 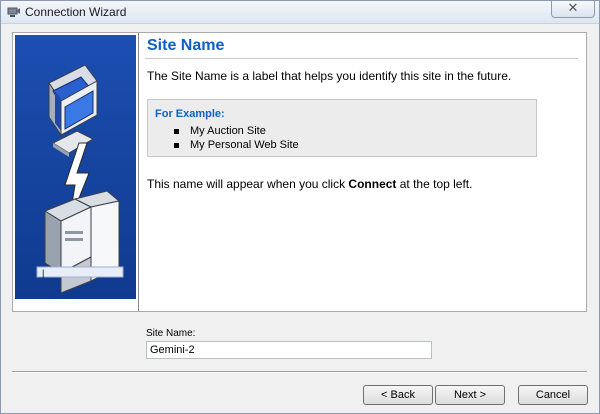 I want to click on computers-connection-illustration: |, so click(x=80, y=179).